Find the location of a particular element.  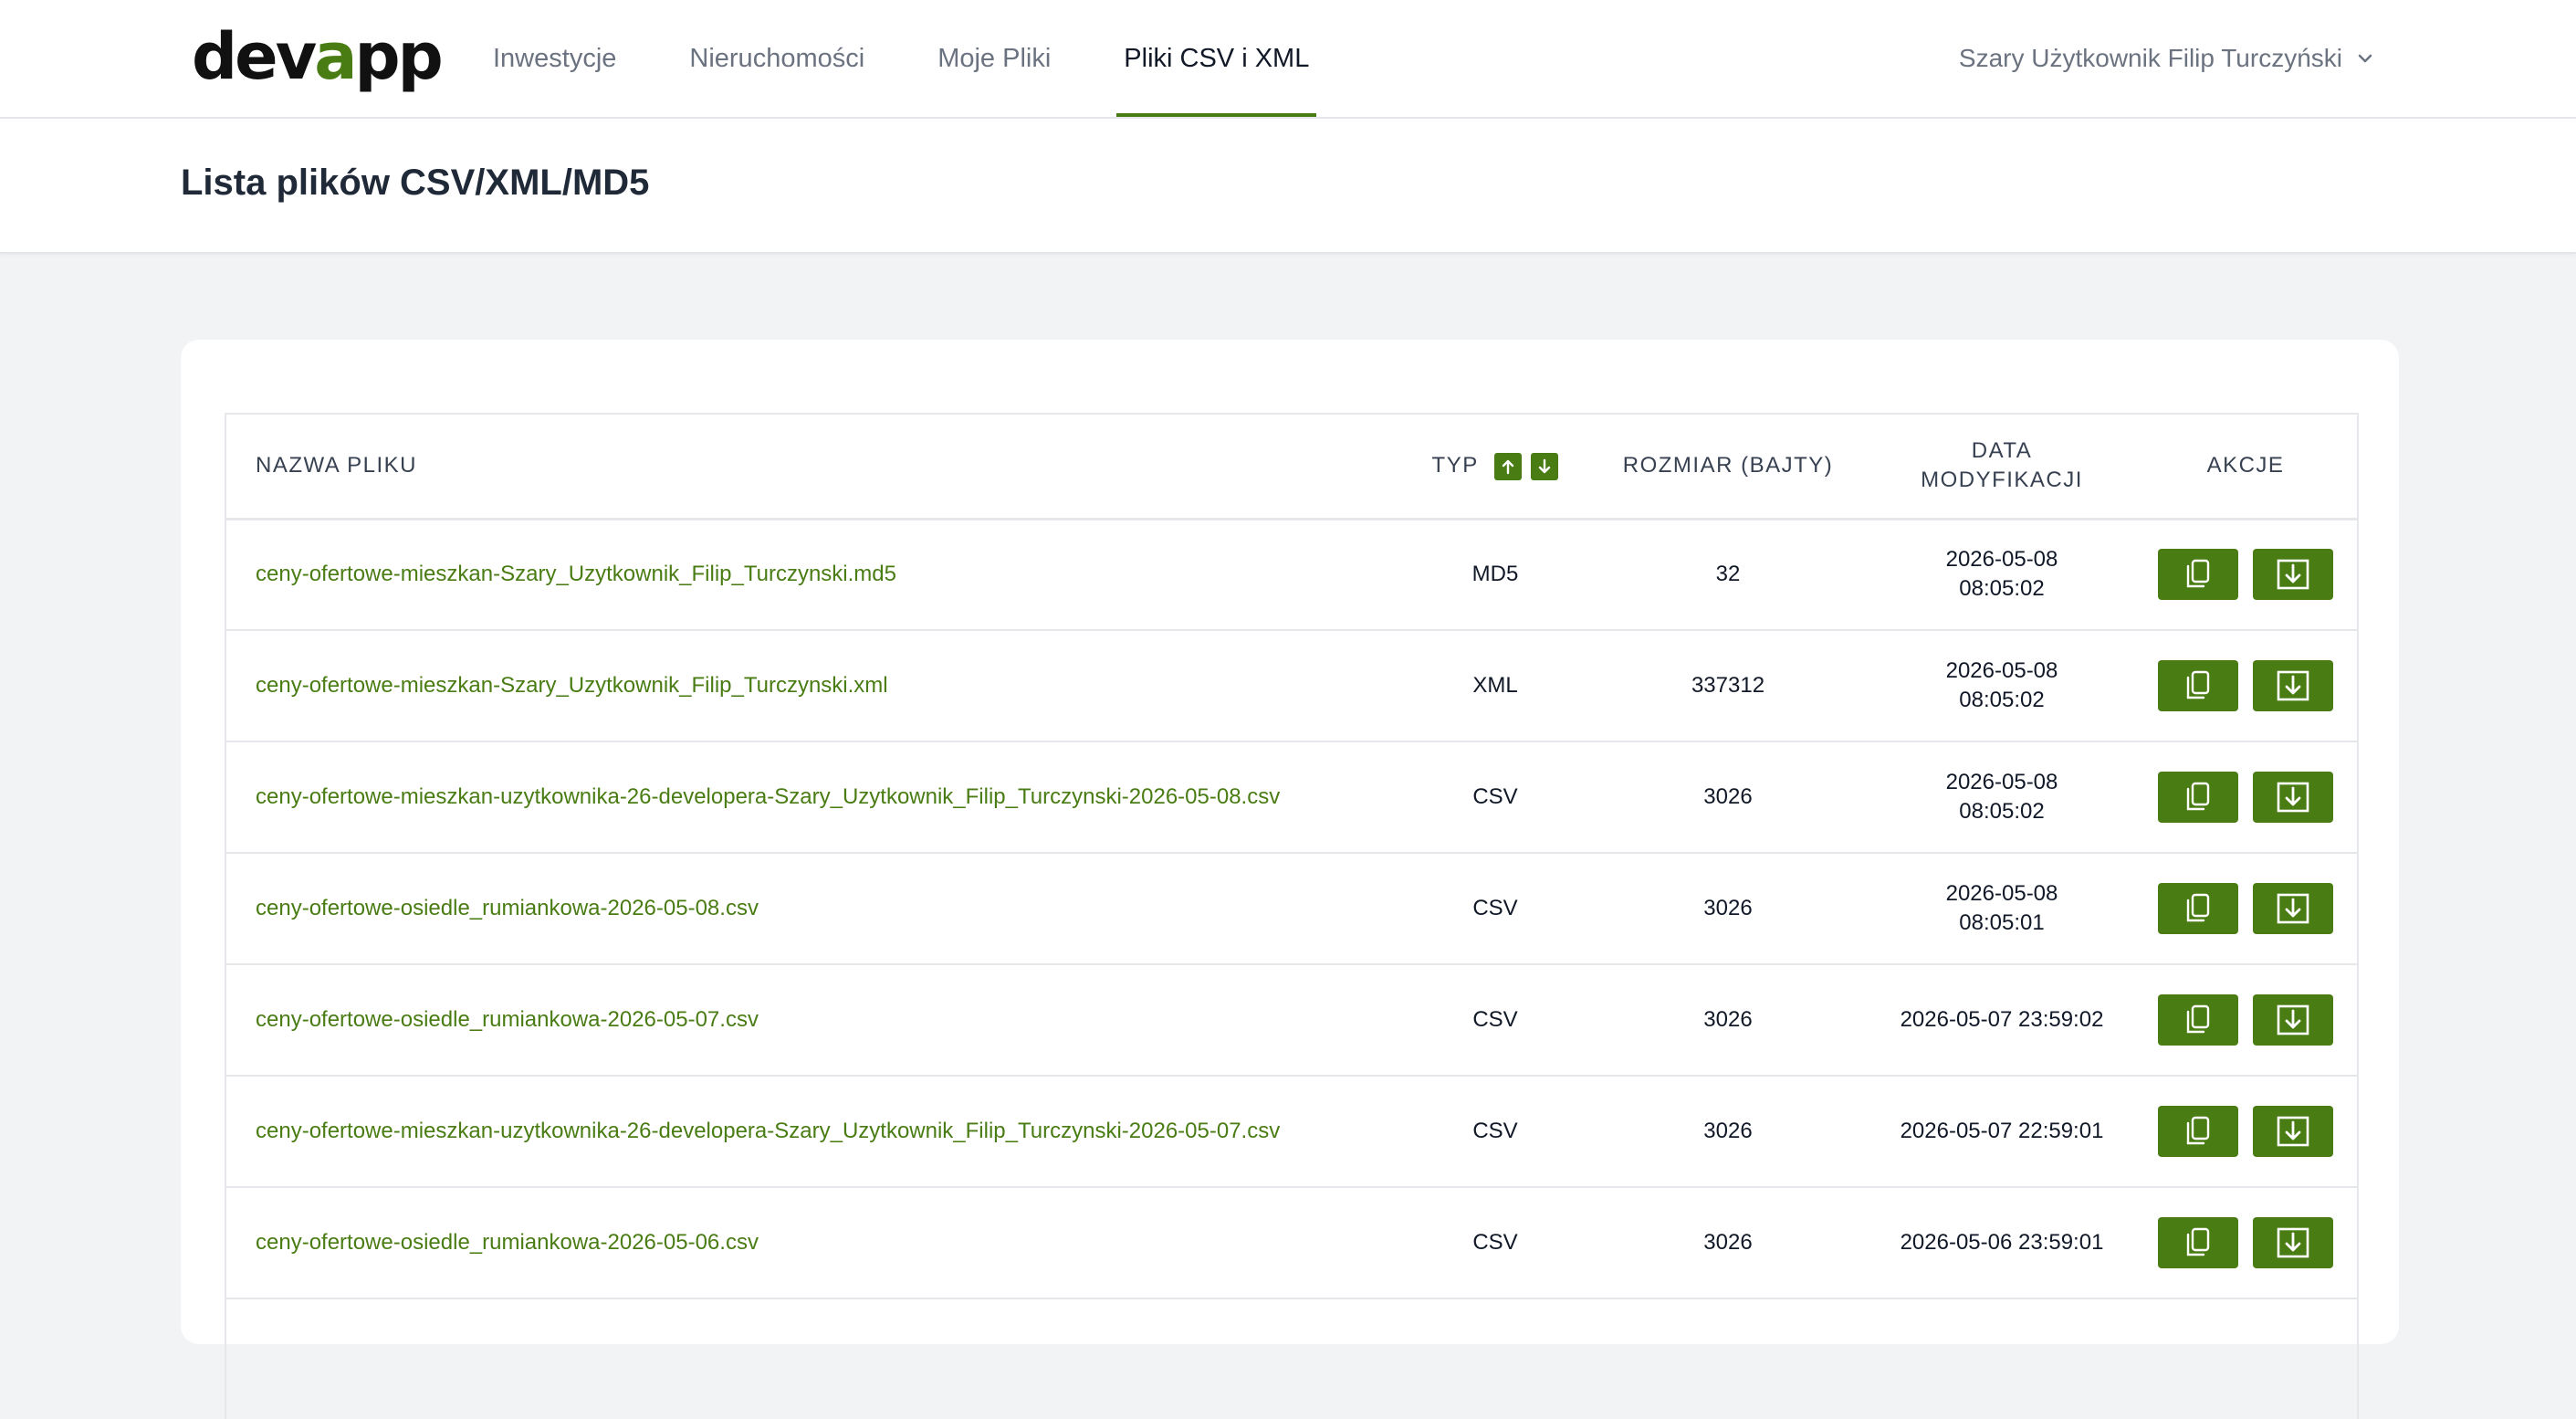

header-actions: AKCJE is located at coordinates (2245, 465).